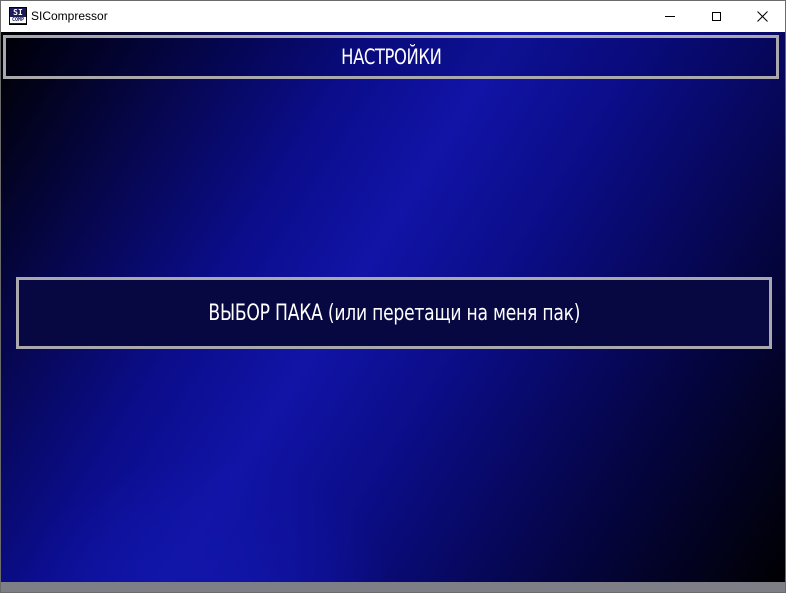 Image resolution: width=786 pixels, height=593 pixels. I want to click on select-pack-button: ВЫБОР ПАКА (или перетащи на меня пак), so click(394, 313).